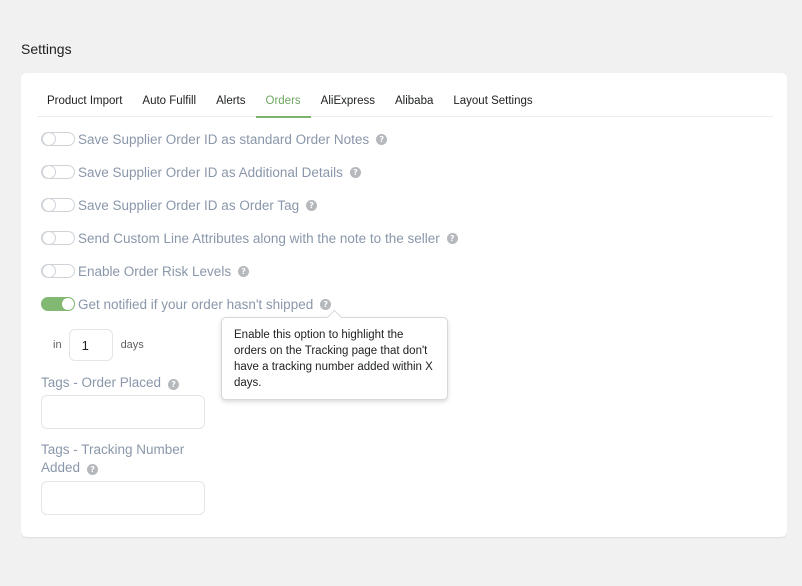  What do you see at coordinates (492, 105) in the screenshot?
I see `tab-layout-settings: Layout Settings` at bounding box center [492, 105].